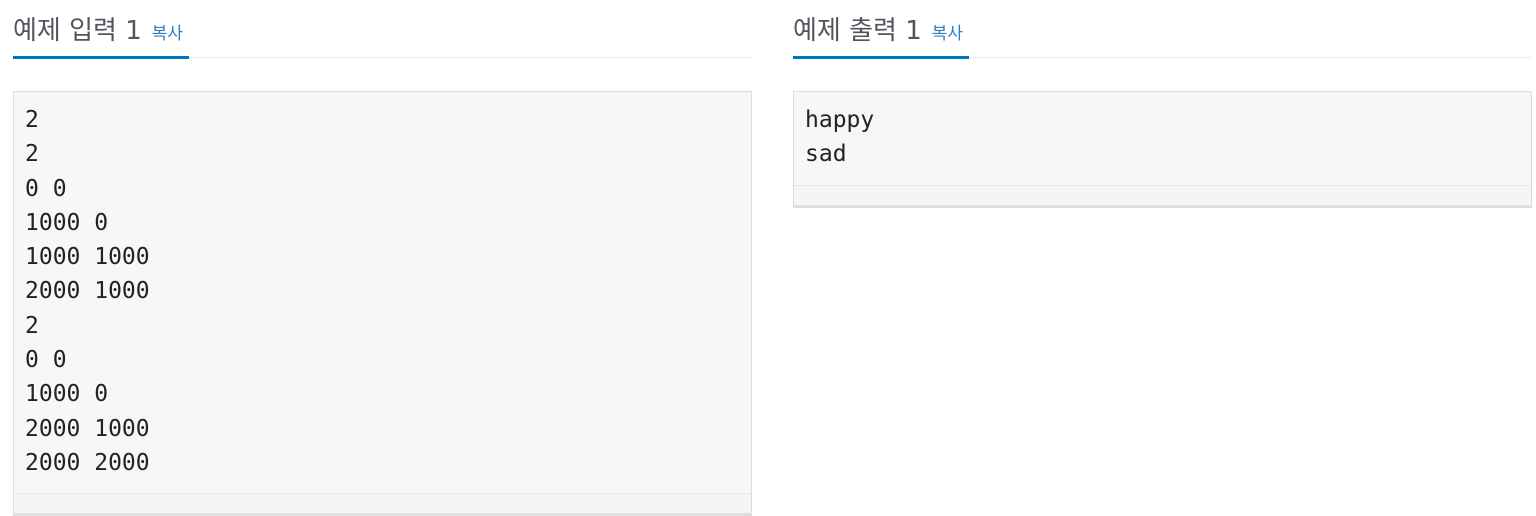  I want to click on sample-input-header: 예제 입력 1 복사, so click(382, 29).